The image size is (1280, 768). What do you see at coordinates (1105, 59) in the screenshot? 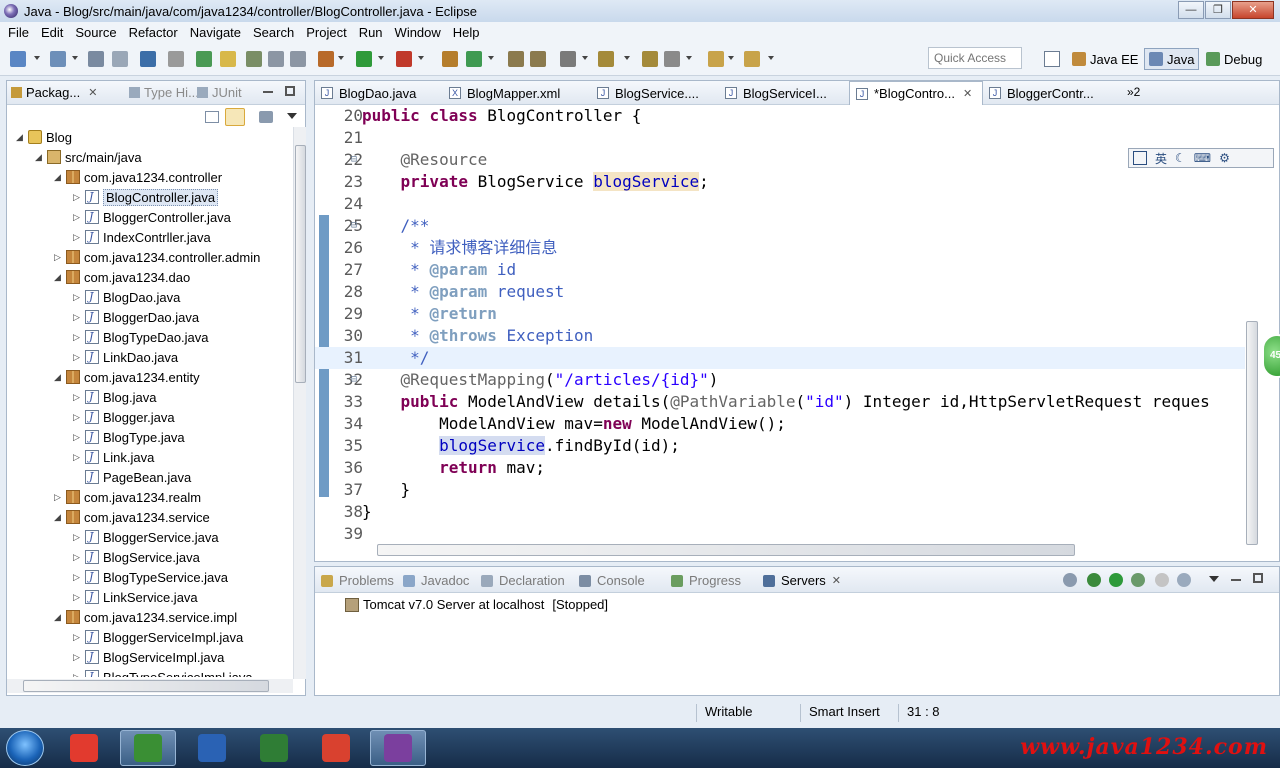
I see `perspective-java-ee: Java EE` at bounding box center [1105, 59].